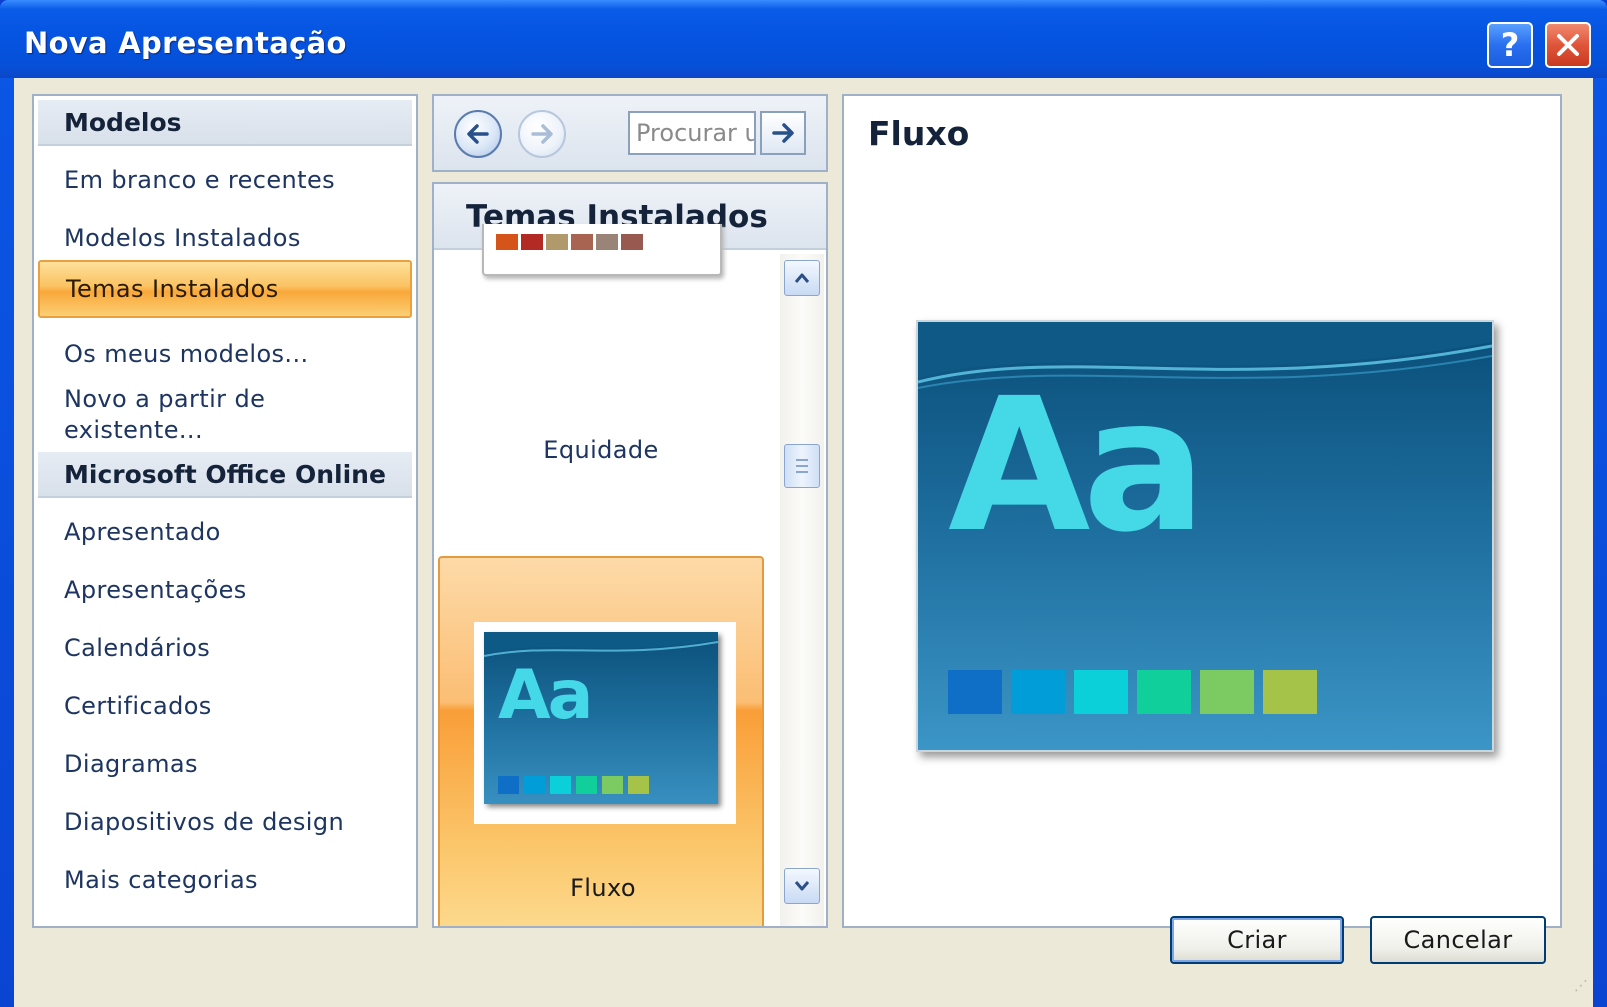 This screenshot has width=1607, height=1007. What do you see at coordinates (185, 43) in the screenshot?
I see `dialog-title: Nova Apresentação` at bounding box center [185, 43].